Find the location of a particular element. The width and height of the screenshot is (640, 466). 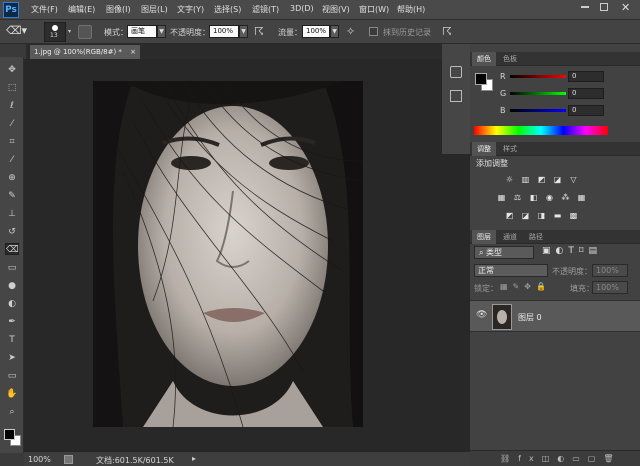

color-balance-icon: ⚖ is located at coordinates (517, 197).